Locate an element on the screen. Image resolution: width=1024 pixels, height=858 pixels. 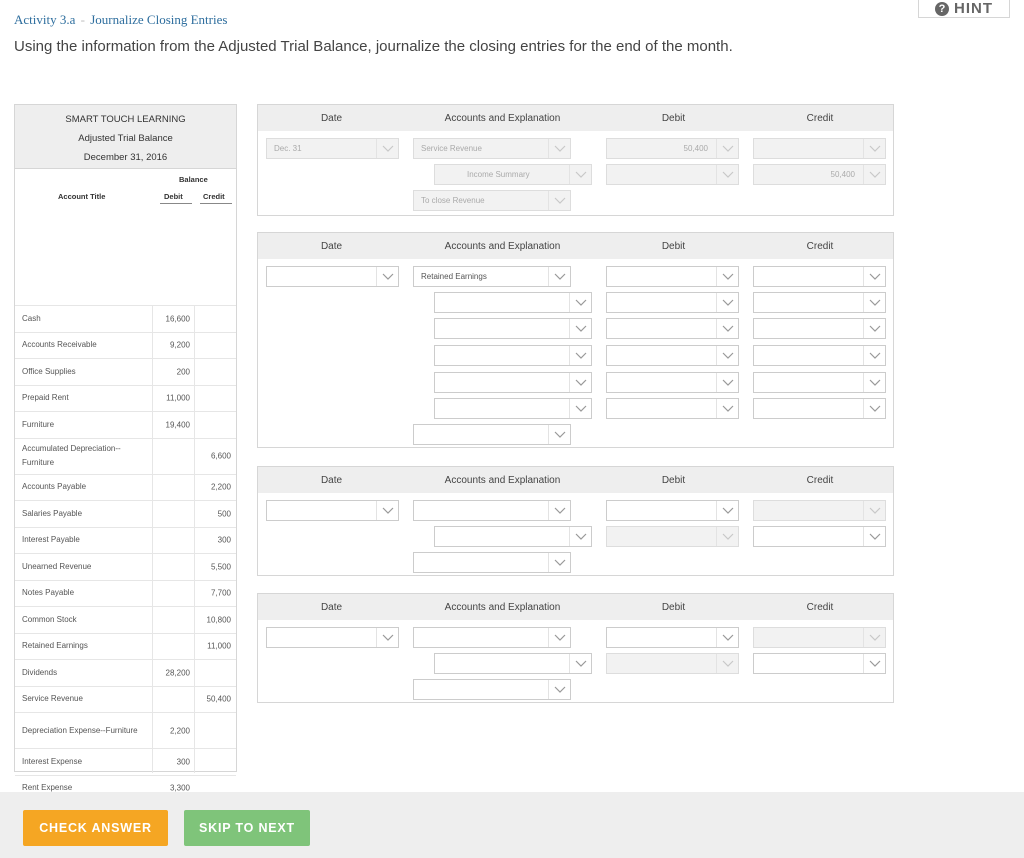
check-answer-button: CHECK ANSWER is located at coordinates (95, 828).